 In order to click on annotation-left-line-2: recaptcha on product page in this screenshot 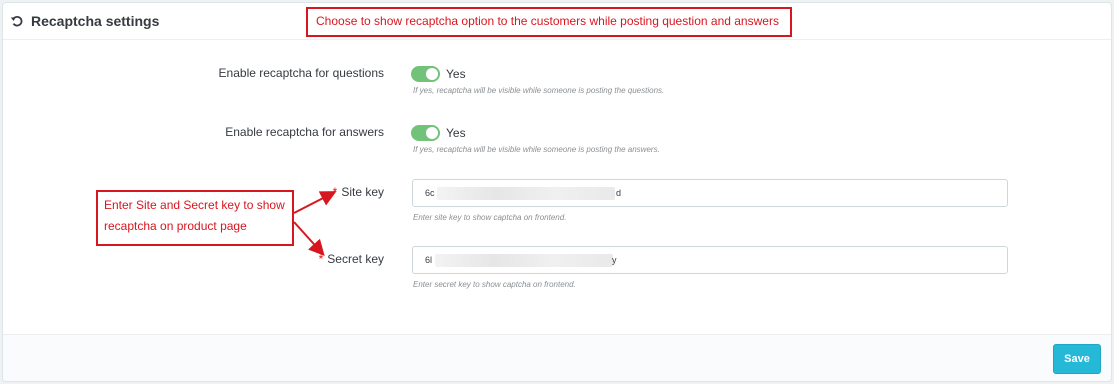, I will do `click(175, 226)`.